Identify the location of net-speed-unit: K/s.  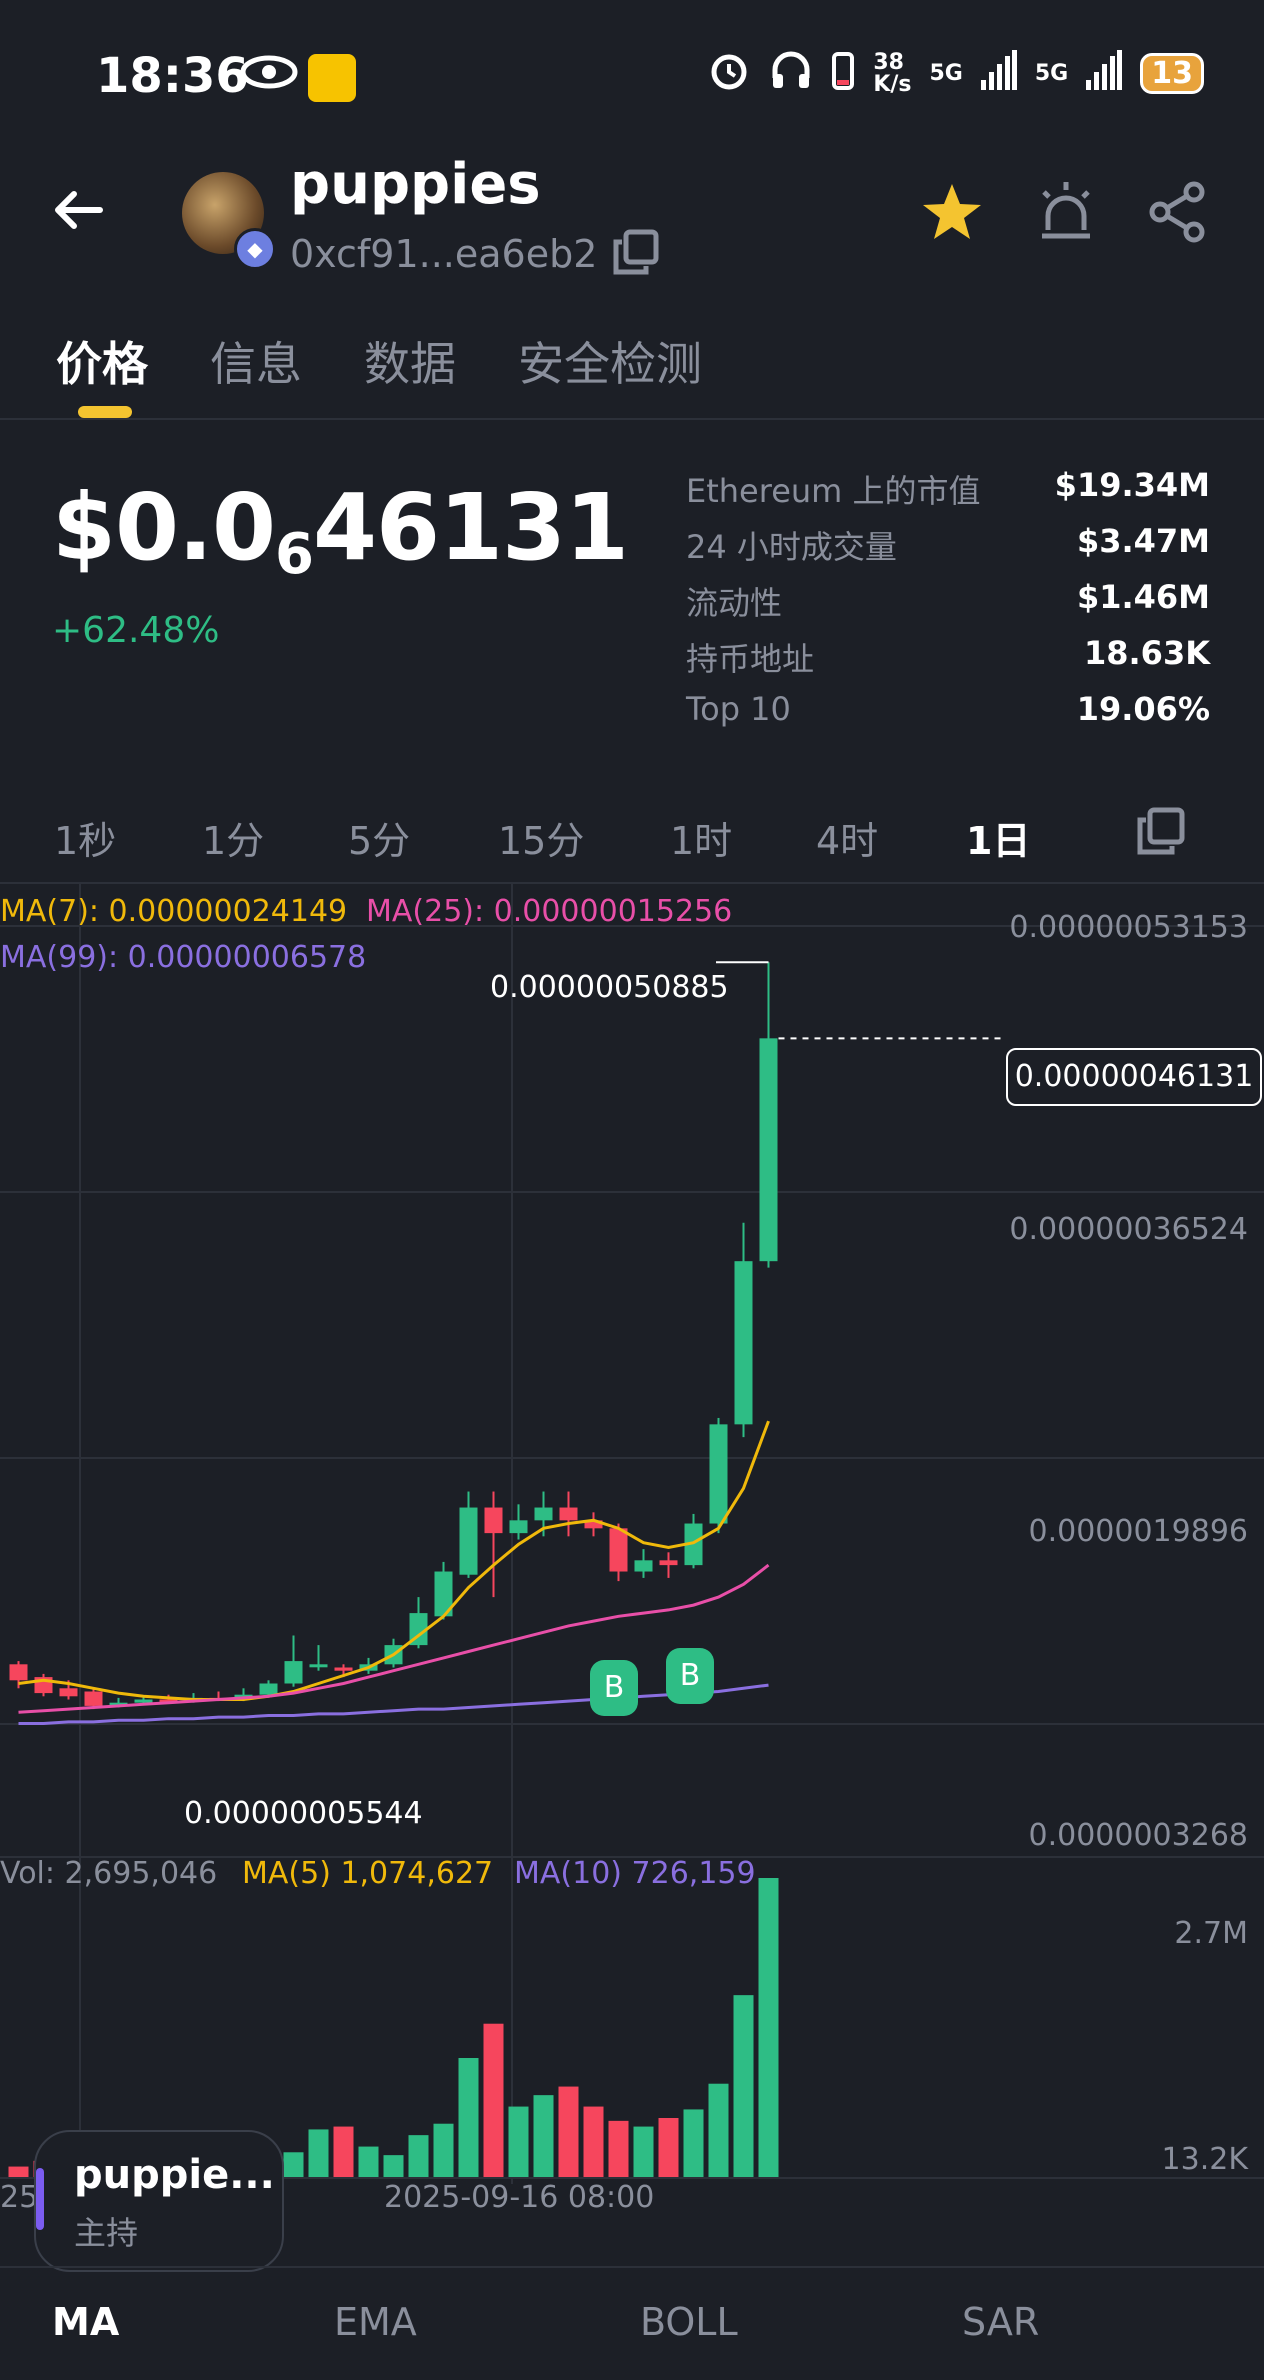
(892, 84).